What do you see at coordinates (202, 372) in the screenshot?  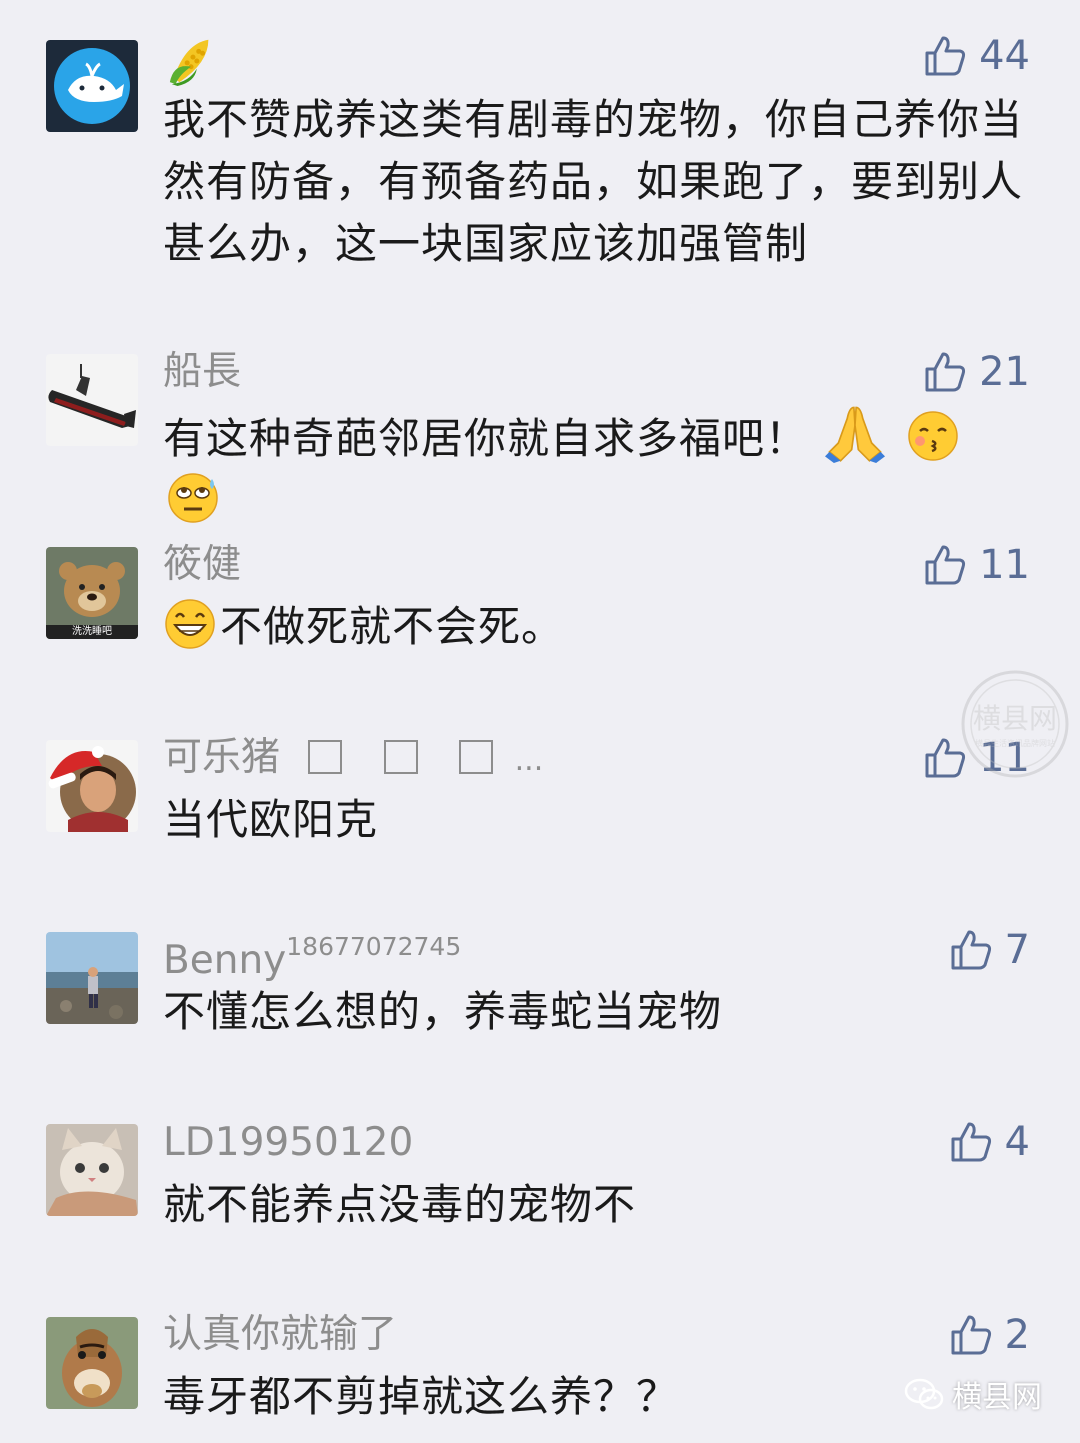 I see `commenter-name: 船長` at bounding box center [202, 372].